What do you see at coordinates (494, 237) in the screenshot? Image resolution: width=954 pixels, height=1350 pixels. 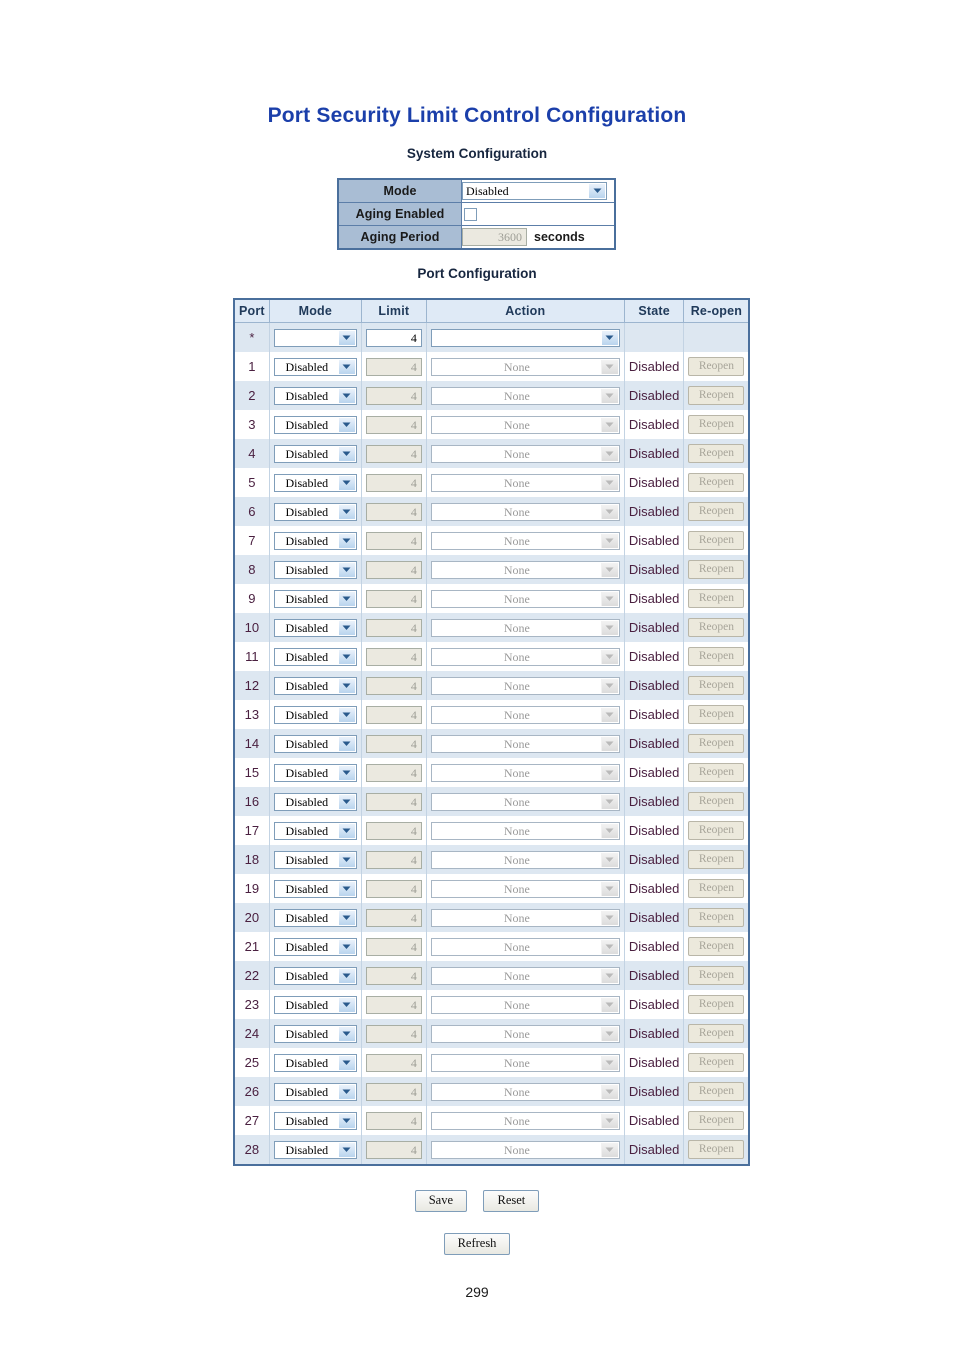 I see `aging-period-input: 3600` at bounding box center [494, 237].